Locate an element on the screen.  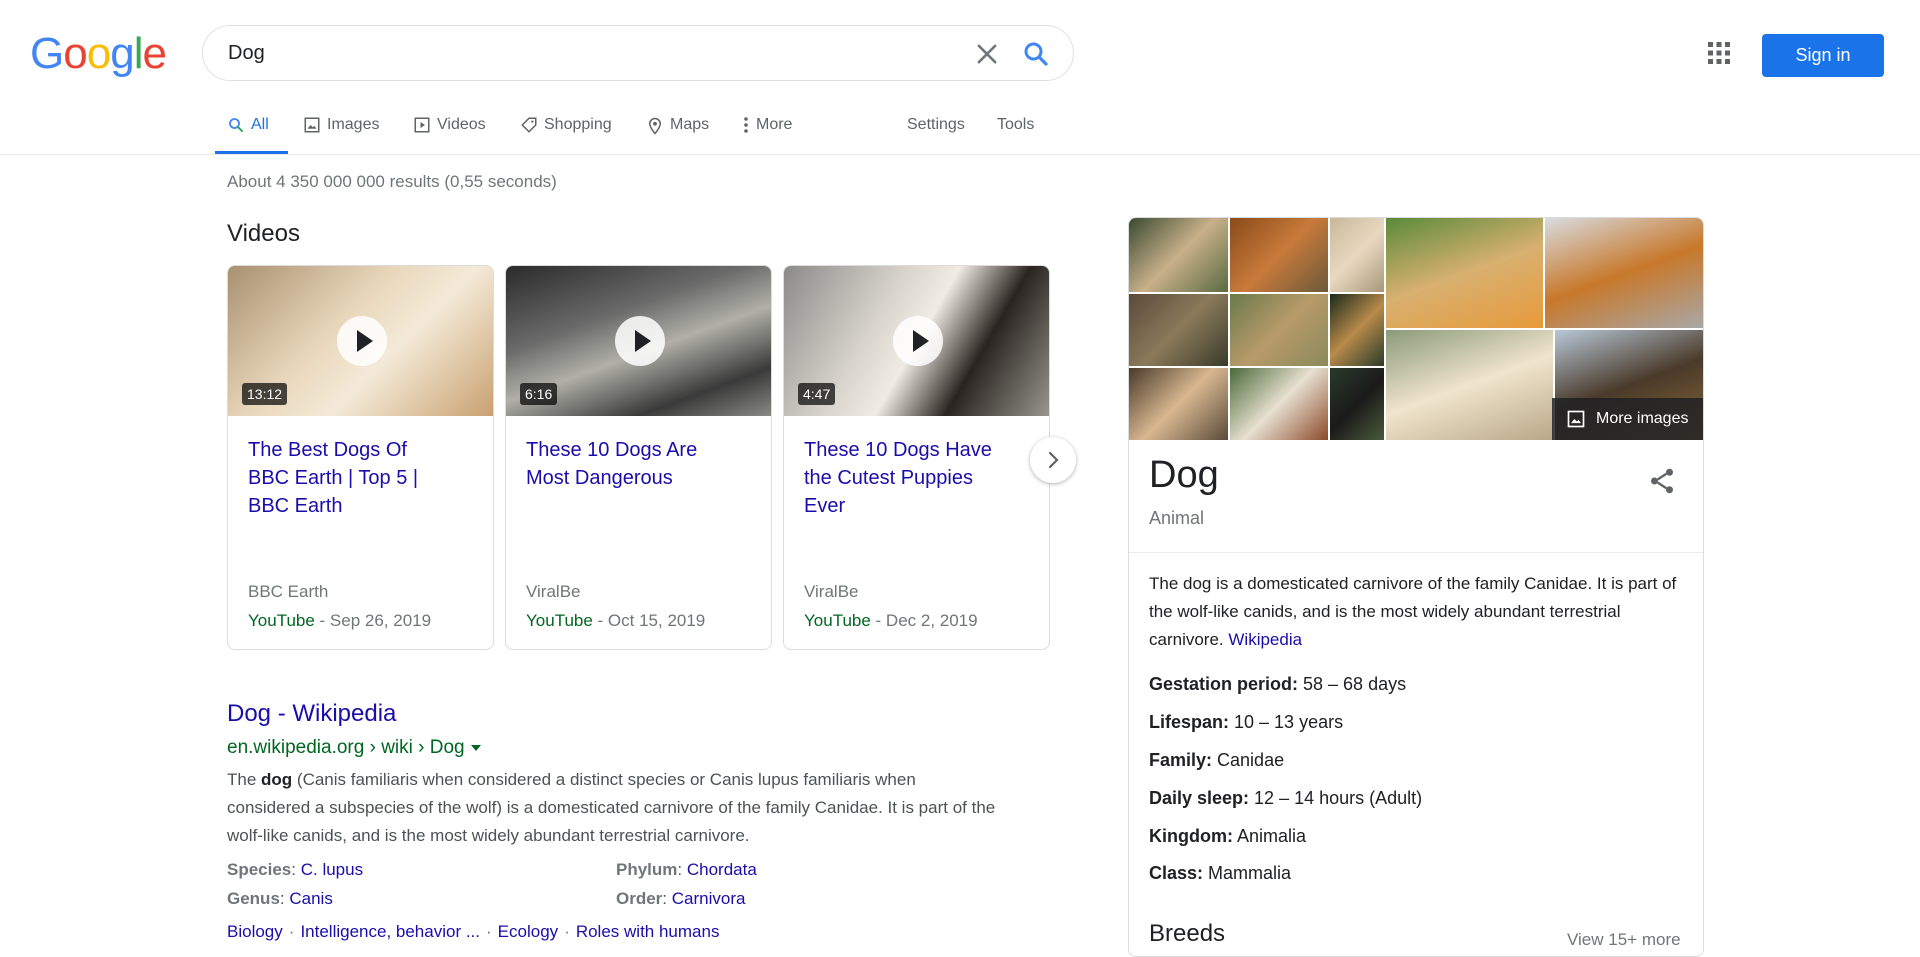
result-title-link: Dog - Wikipedia is located at coordinates (311, 714).